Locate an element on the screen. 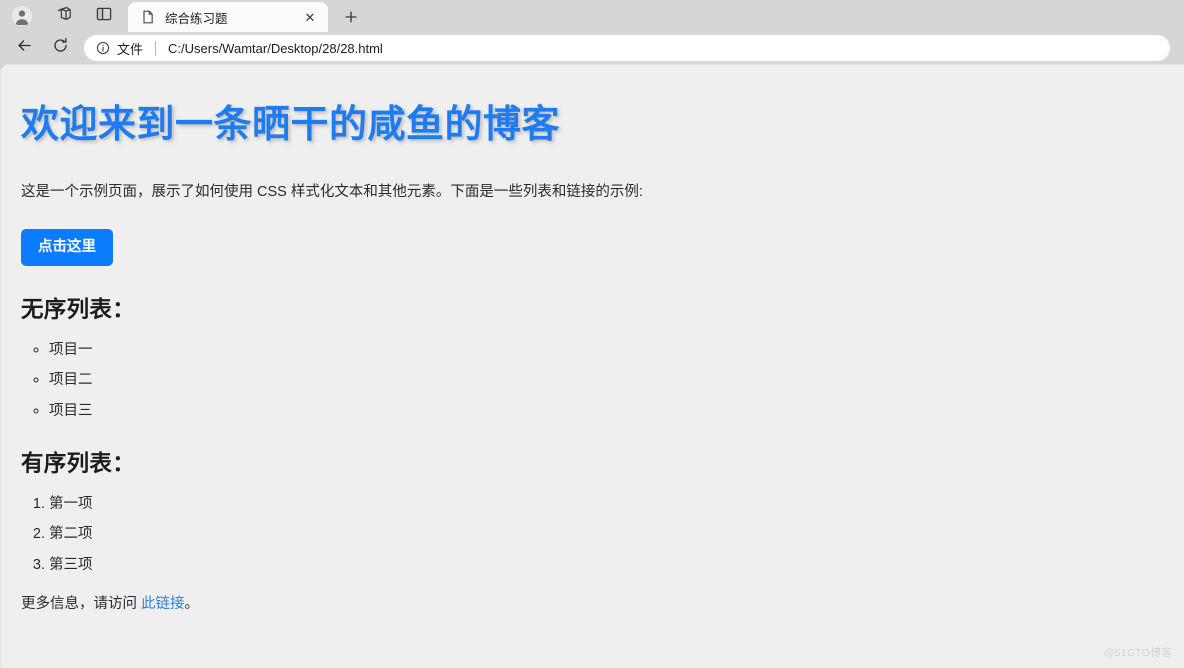 Image resolution: width=1184 pixels, height=668 pixels. new-tab-button is located at coordinates (351, 17).